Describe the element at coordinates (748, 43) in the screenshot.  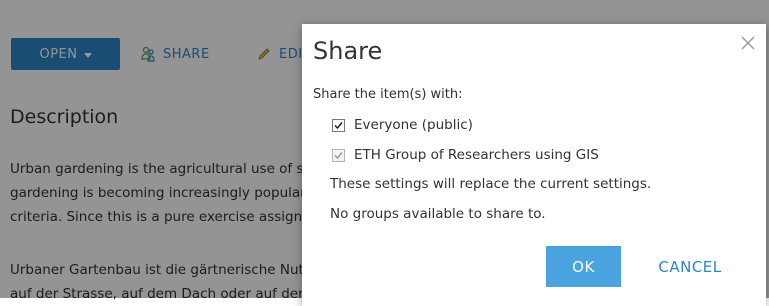
I see `close-icon` at that location.